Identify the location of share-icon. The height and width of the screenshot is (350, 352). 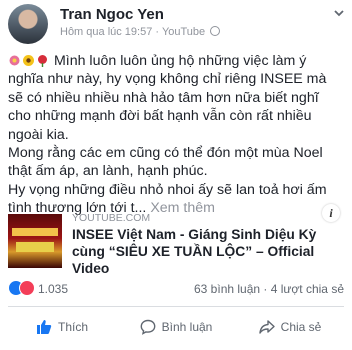
(266, 327).